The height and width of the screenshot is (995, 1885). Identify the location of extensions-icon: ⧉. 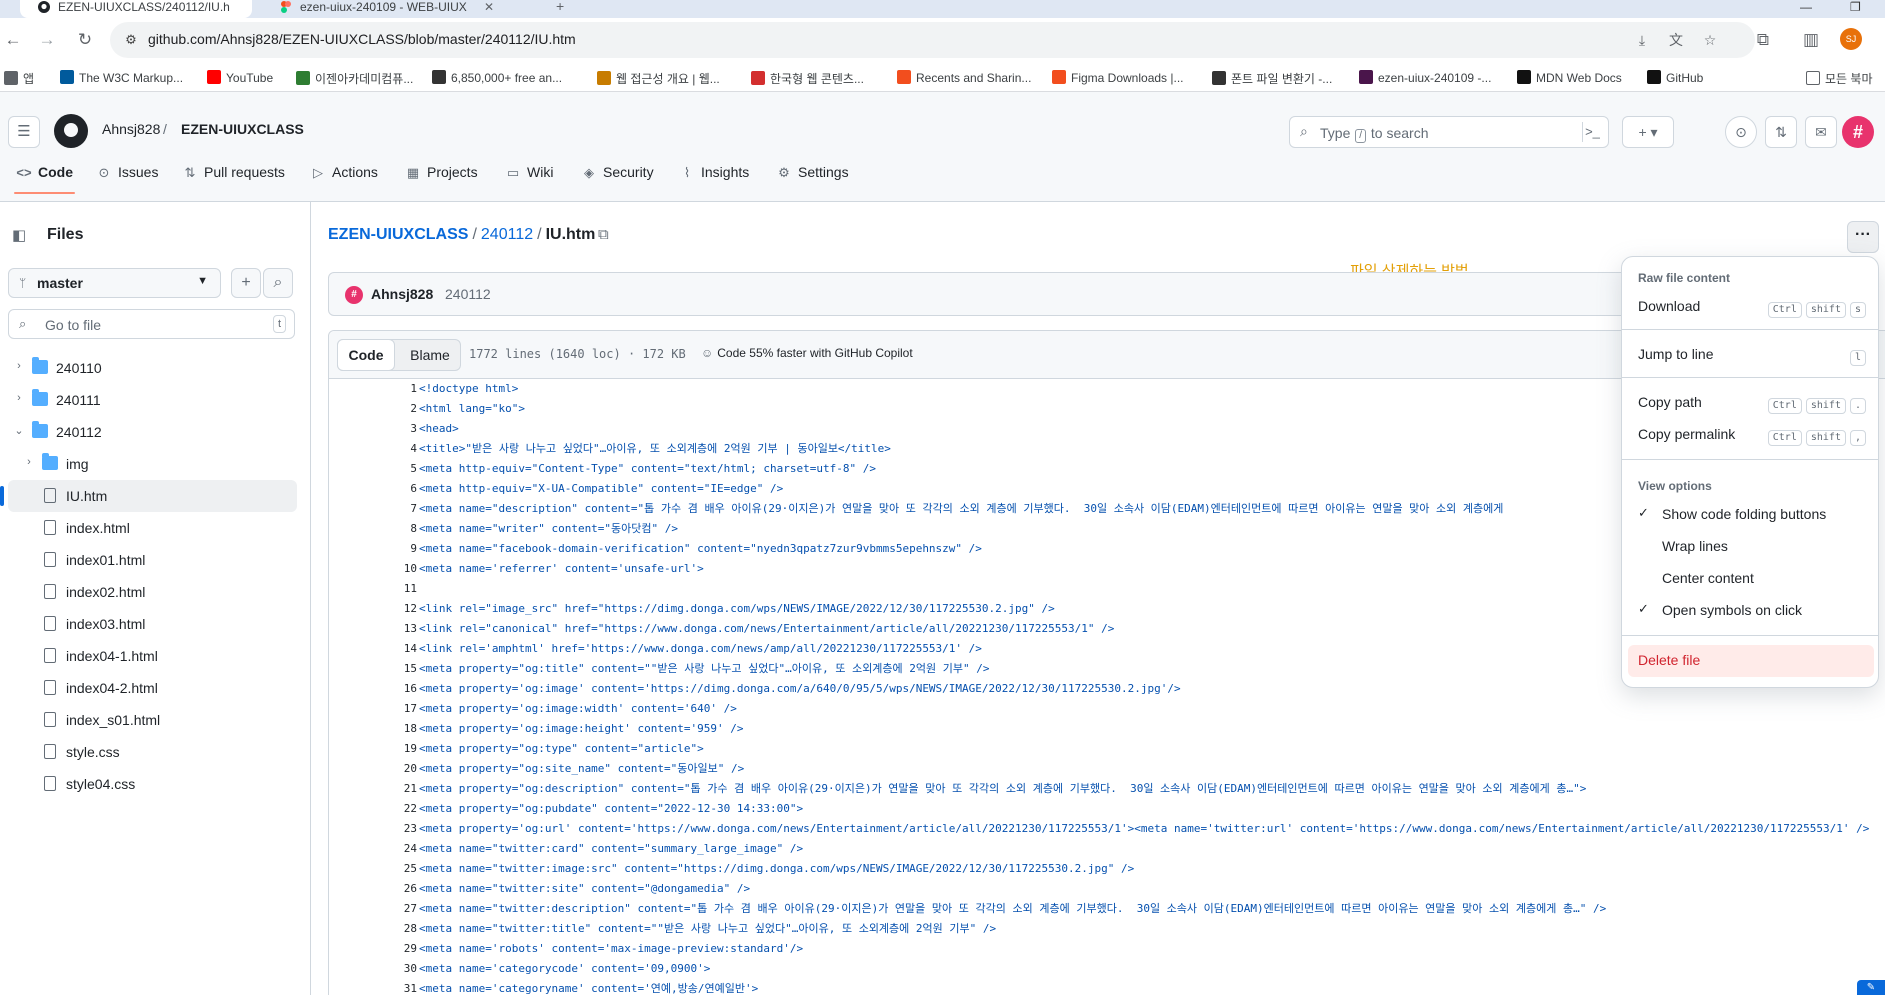
(1763, 40).